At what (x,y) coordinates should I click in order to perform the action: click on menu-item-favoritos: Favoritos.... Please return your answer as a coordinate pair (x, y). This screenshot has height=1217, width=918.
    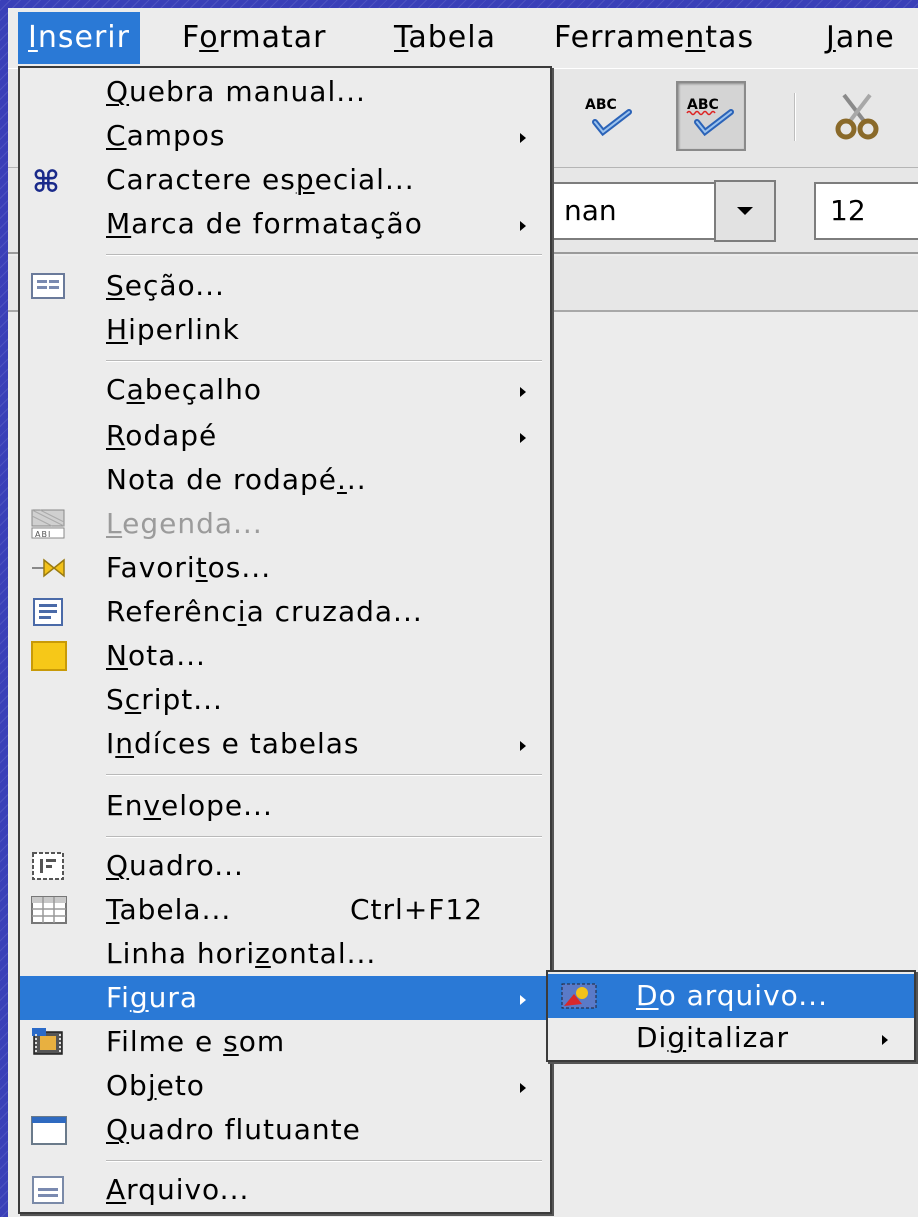
    Looking at the image, I should click on (285, 568).